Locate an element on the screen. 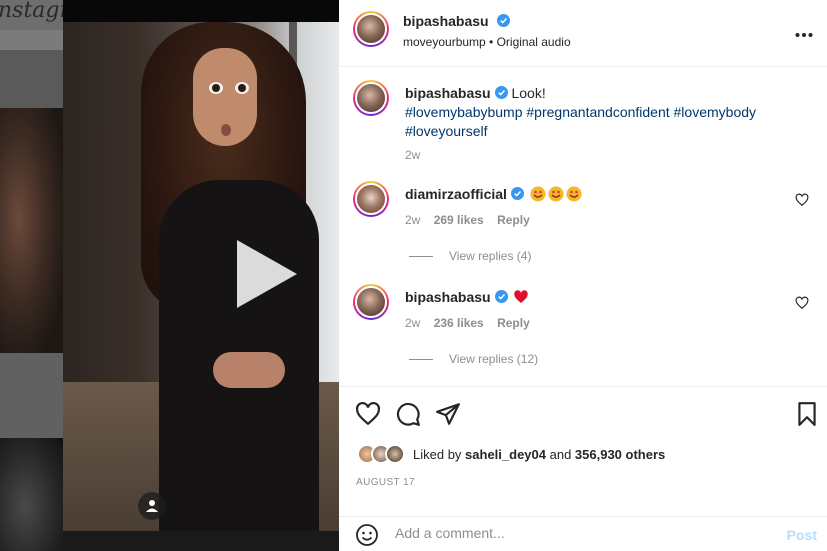 This screenshot has width=827, height=551. comment-input is located at coordinates (570, 533).